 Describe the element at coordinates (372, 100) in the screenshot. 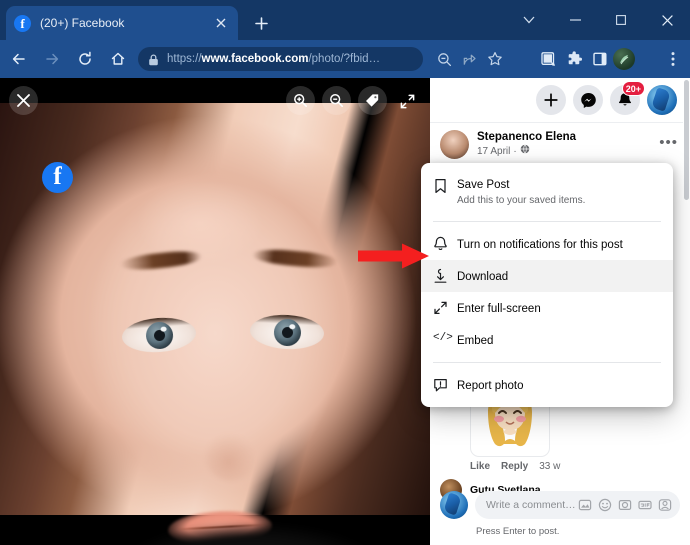

I see `tag-photo-icon` at that location.